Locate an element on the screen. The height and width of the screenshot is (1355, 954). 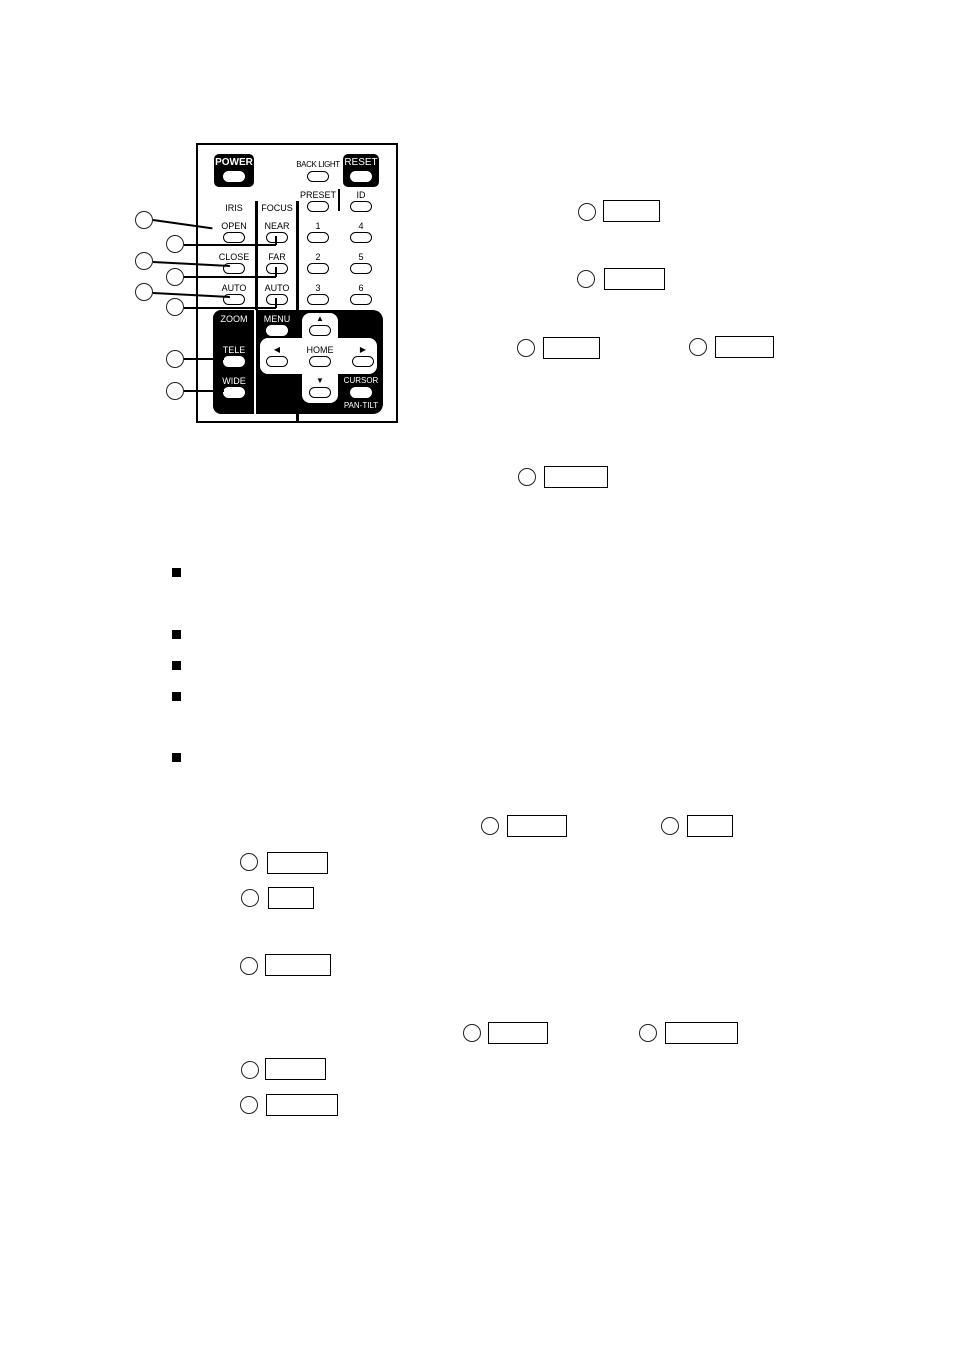
menu-label: MENU is located at coordinates (277, 319).